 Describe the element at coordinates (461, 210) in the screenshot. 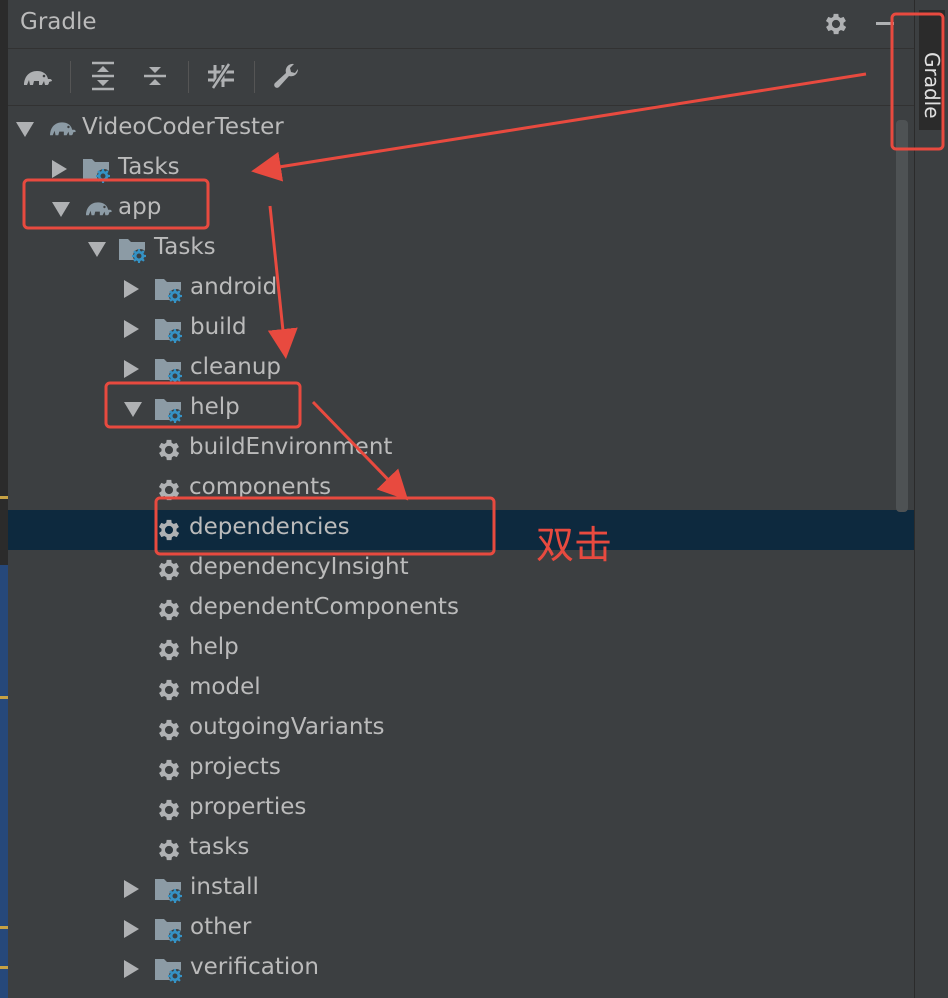

I see `tree-node-app: app` at that location.